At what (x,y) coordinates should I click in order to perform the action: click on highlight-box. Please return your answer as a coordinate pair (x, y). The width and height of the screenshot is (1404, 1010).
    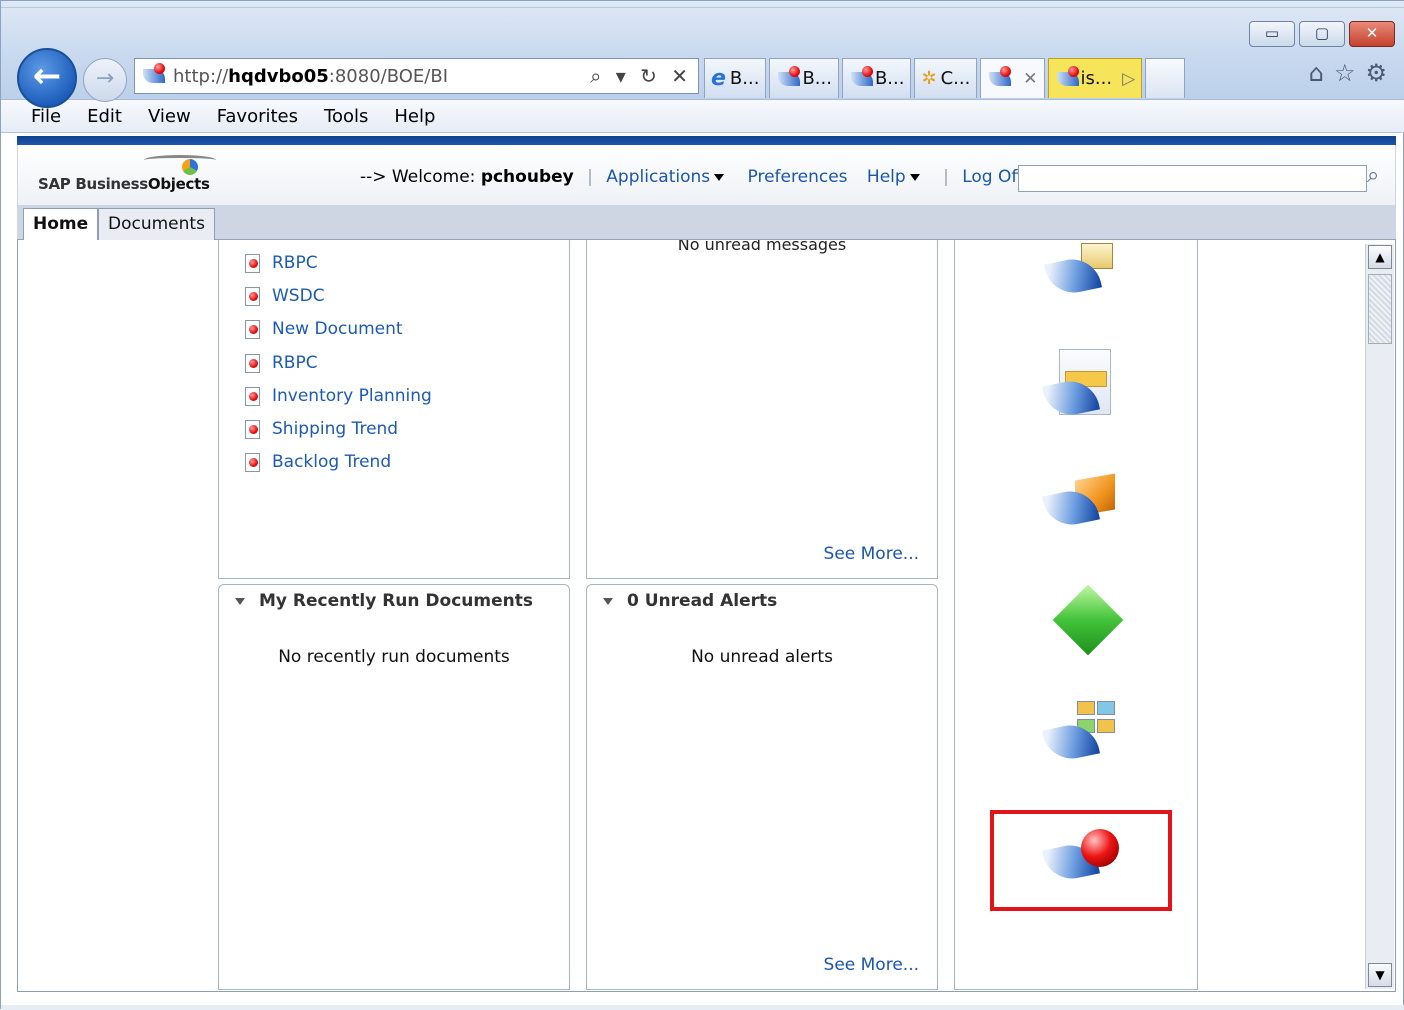
    Looking at the image, I should click on (1081, 860).